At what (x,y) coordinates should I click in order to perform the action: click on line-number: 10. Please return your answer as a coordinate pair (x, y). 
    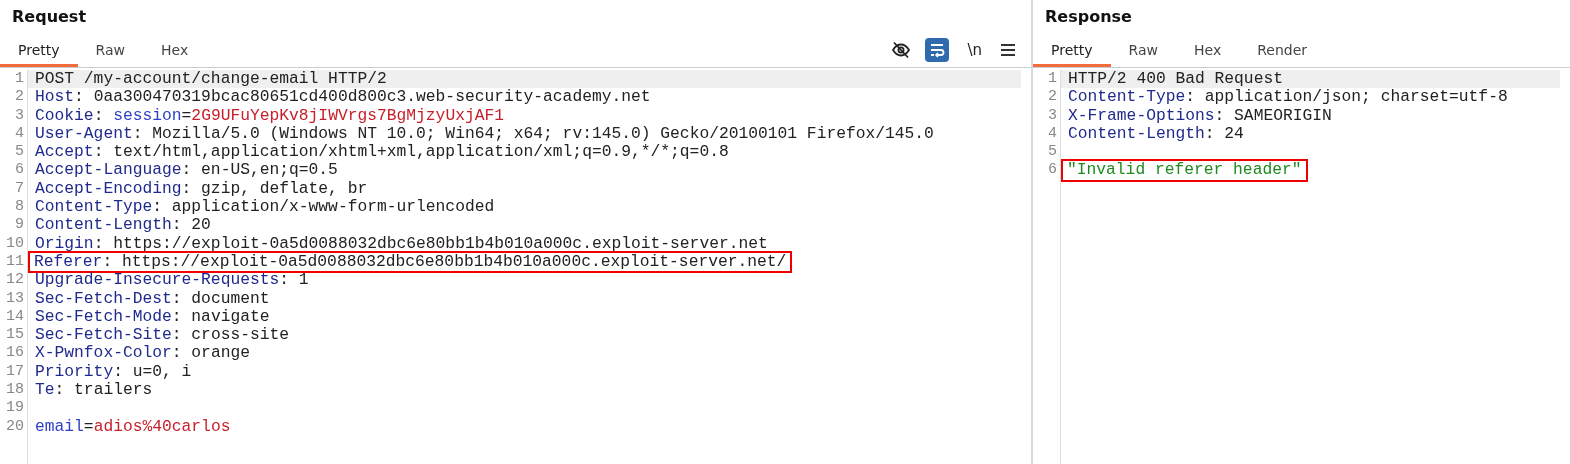
    Looking at the image, I should click on (14, 243).